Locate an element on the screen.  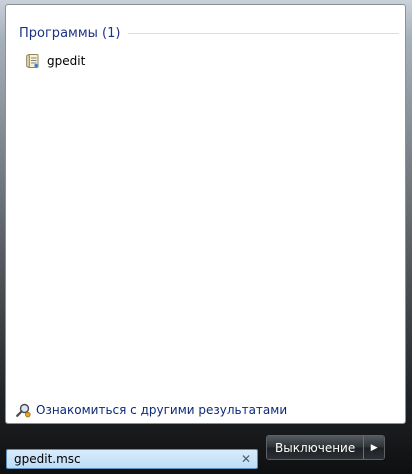
results-group-header: Программы (1) is located at coordinates (209, 33).